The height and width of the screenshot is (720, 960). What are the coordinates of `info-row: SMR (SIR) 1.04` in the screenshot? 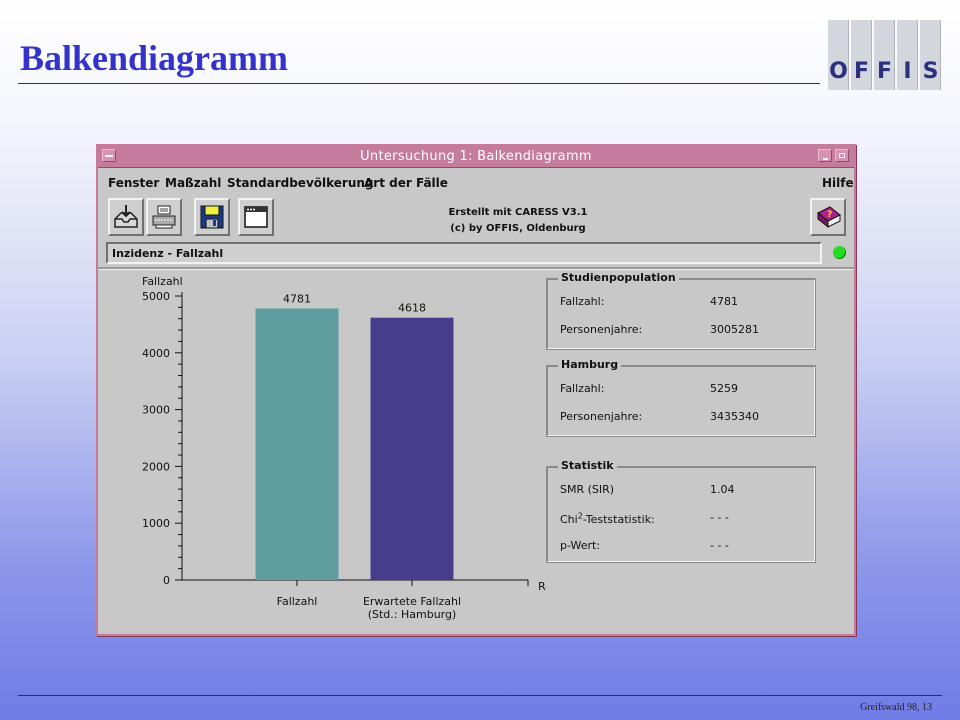 It's located at (685, 489).